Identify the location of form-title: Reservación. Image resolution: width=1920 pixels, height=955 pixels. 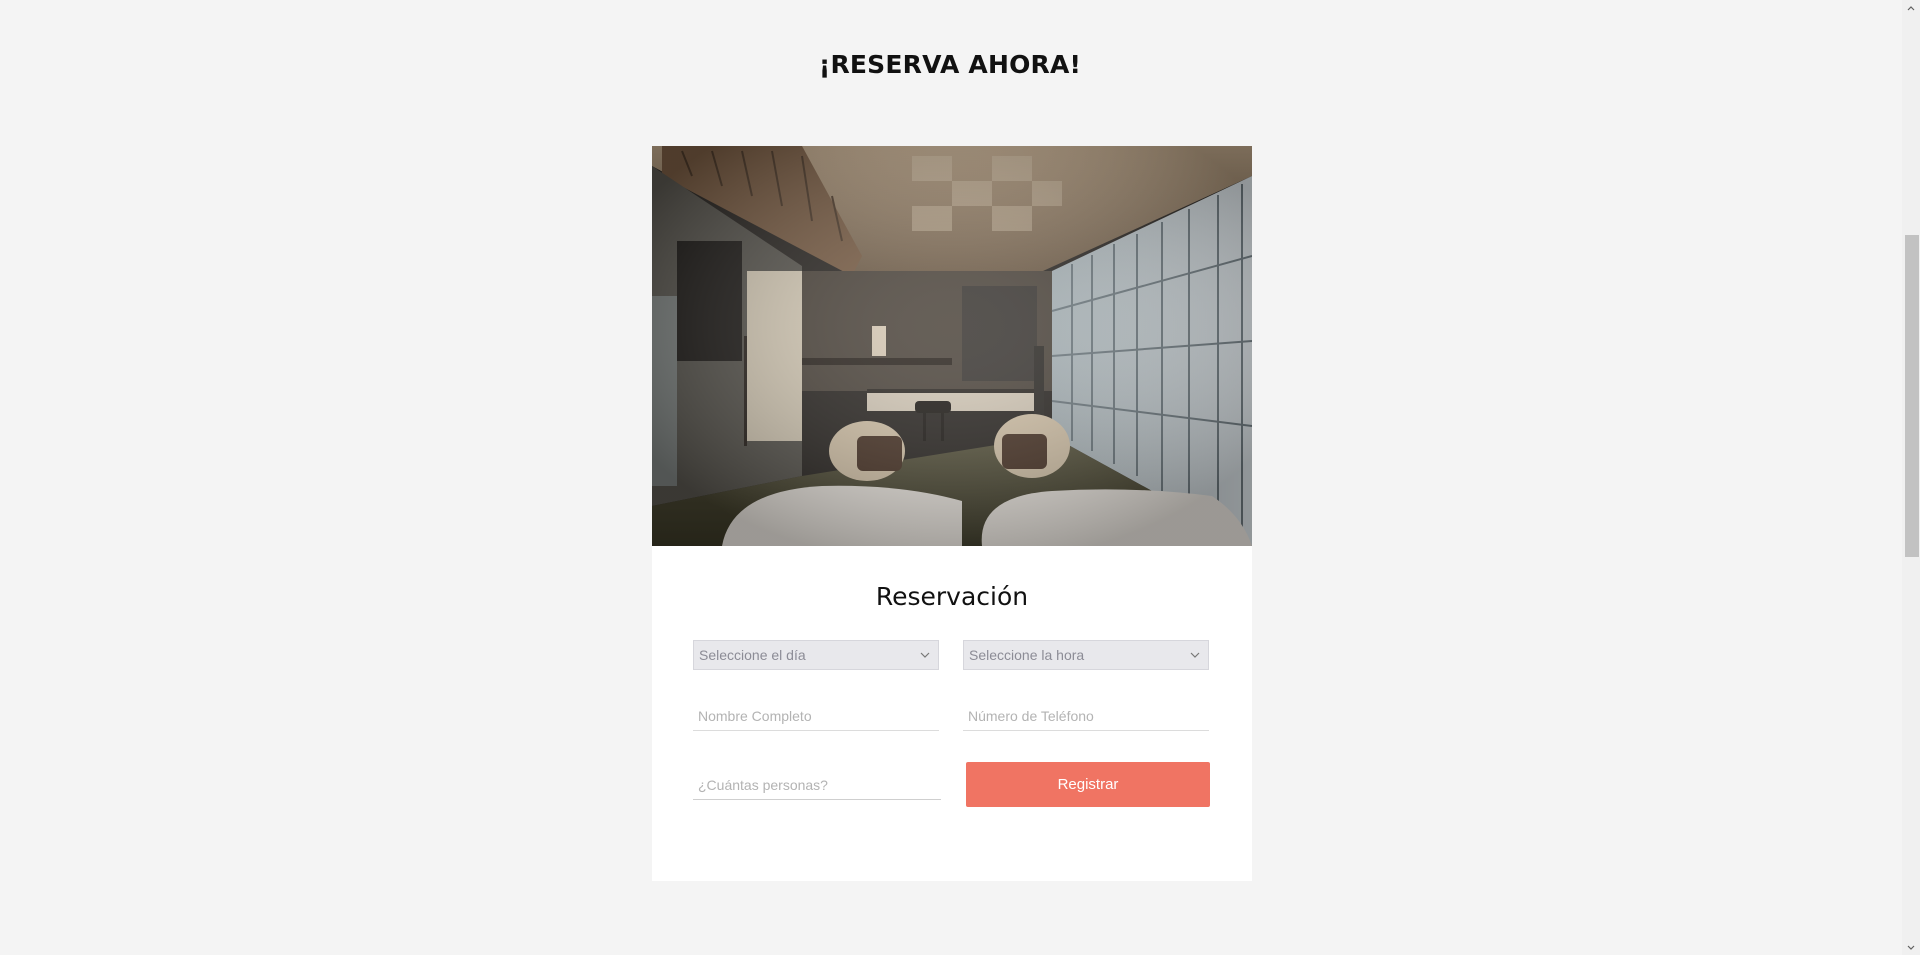
(952, 596).